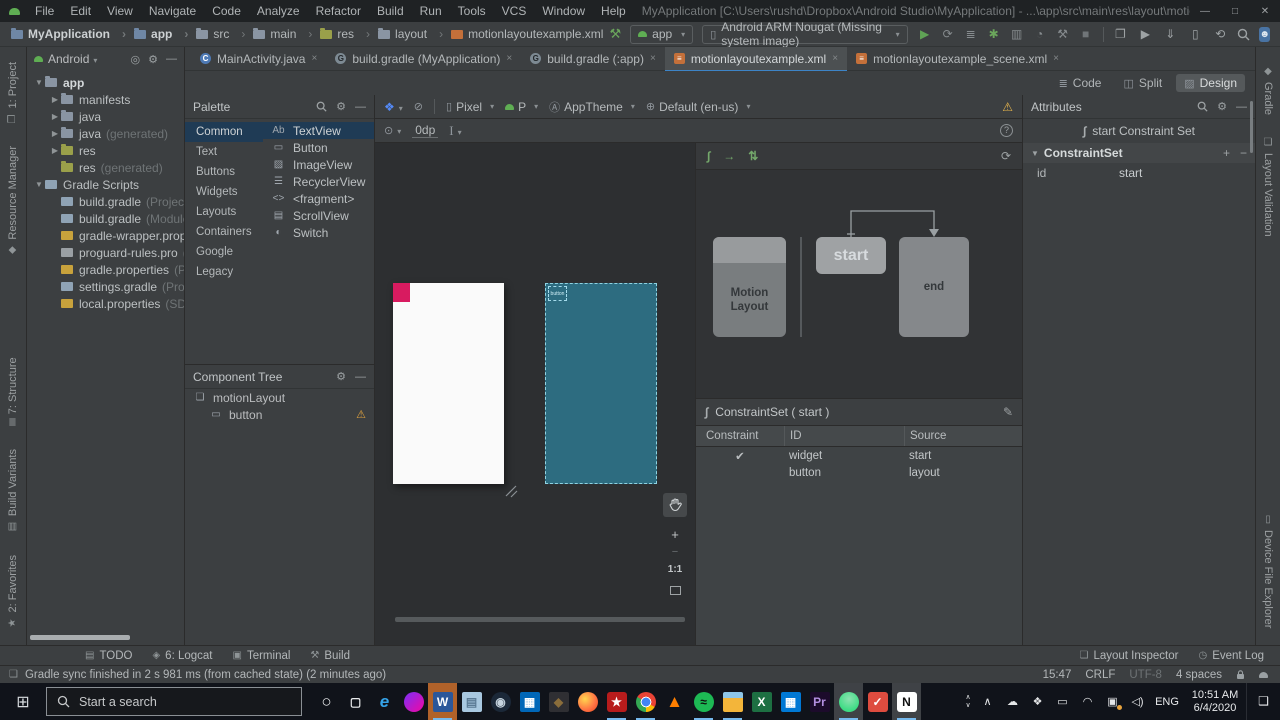 This screenshot has height=720, width=1280. I want to click on vlc-icon: ▲, so click(674, 701).